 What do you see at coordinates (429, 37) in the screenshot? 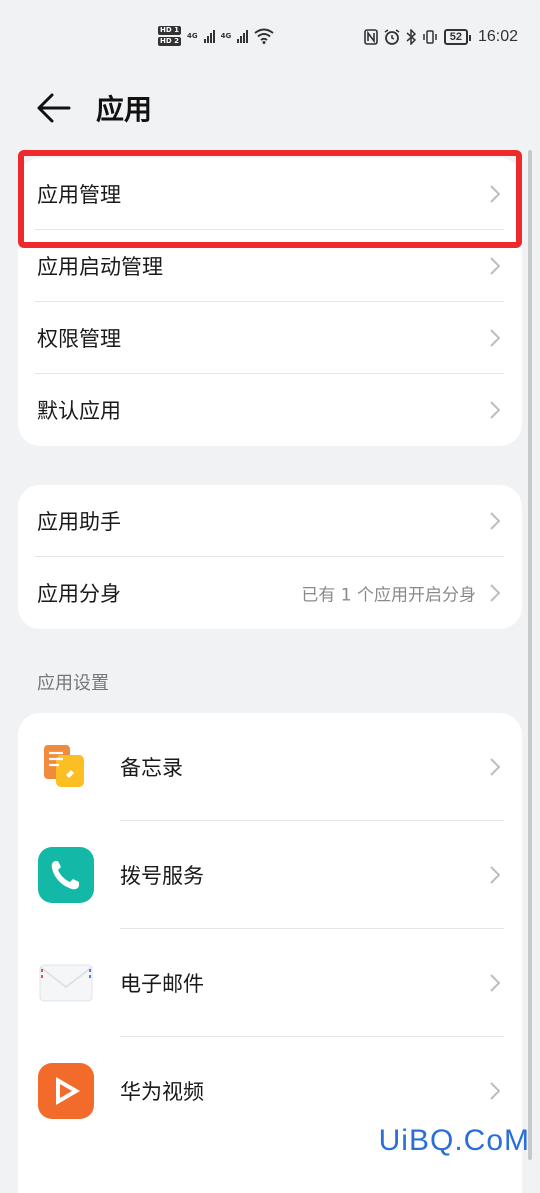
I see `vibrate-icon` at bounding box center [429, 37].